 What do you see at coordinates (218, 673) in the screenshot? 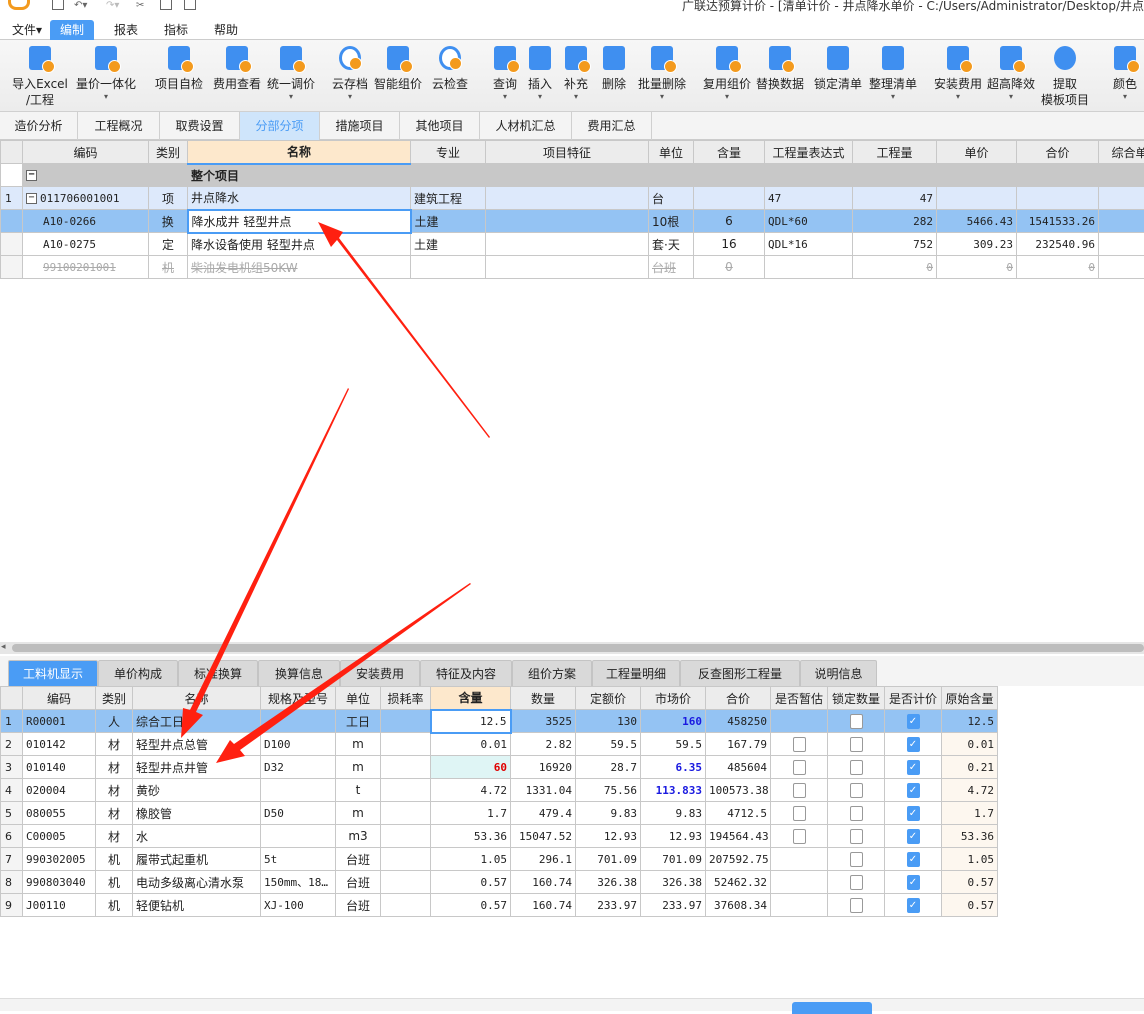
I see `bottom-tab-2: 标准换算` at bounding box center [218, 673].